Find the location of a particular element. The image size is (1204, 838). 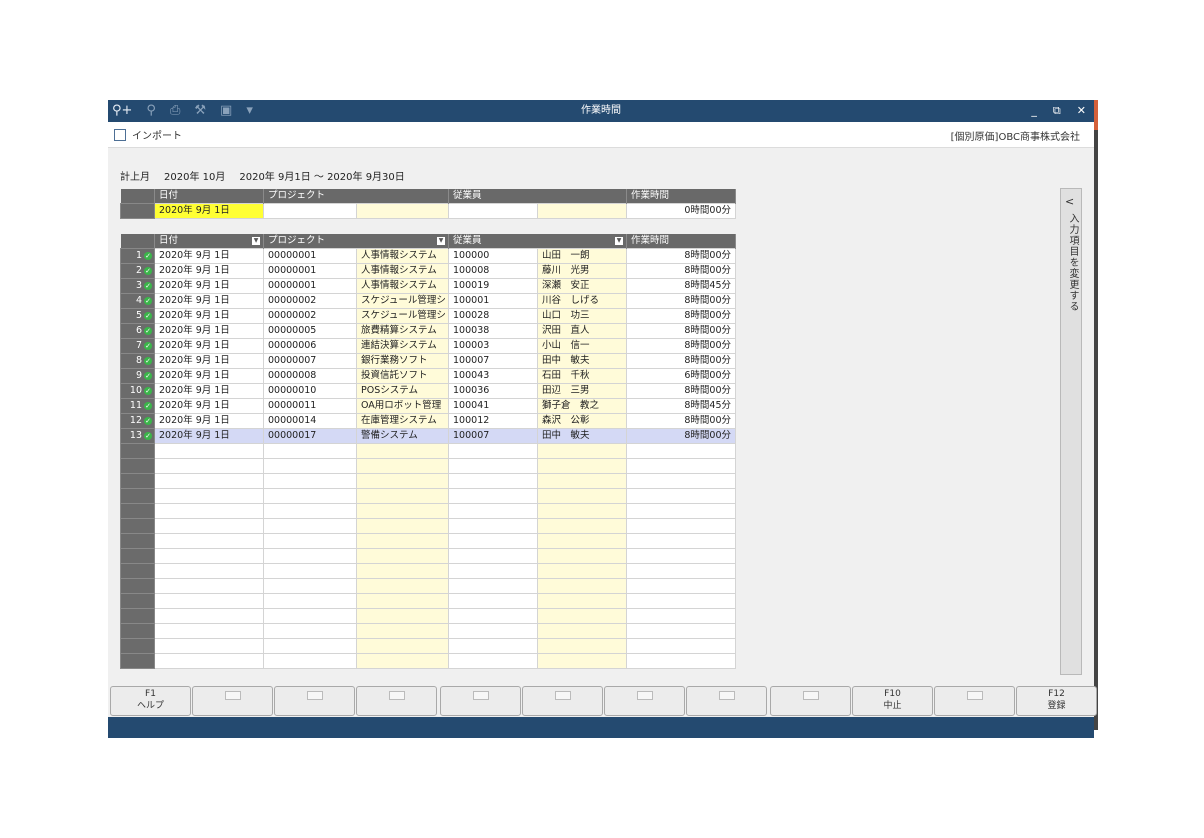

grid-header-project: プロジェクト ▼ is located at coordinates (356, 241).